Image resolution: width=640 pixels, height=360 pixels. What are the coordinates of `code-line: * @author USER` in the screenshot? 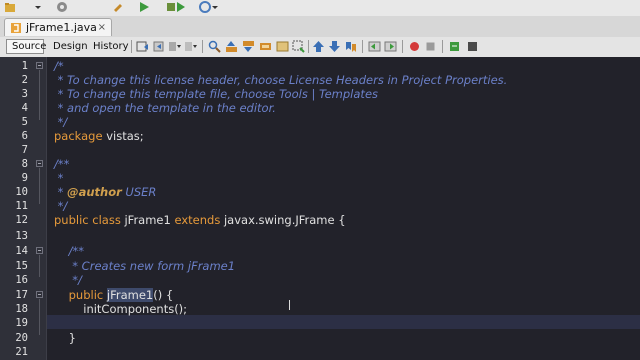 It's located at (105, 192).